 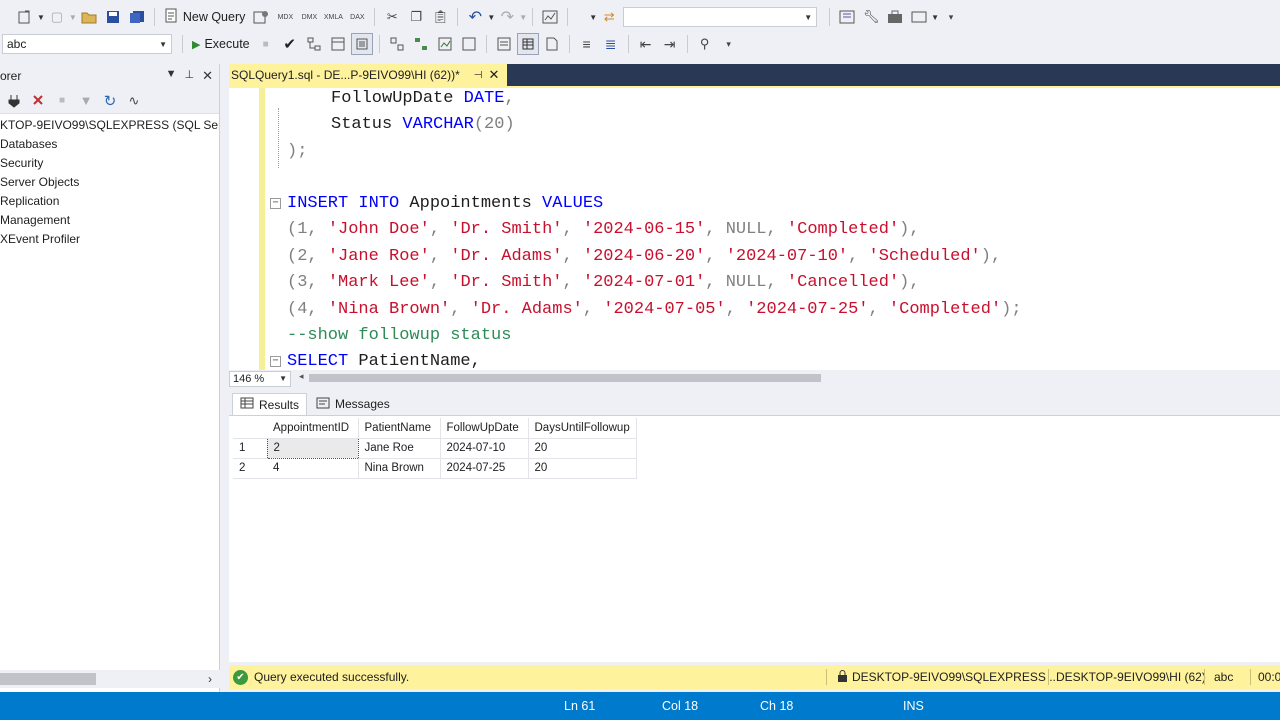 What do you see at coordinates (38, 101) in the screenshot?
I see `disconnect-icon` at bounding box center [38, 101].